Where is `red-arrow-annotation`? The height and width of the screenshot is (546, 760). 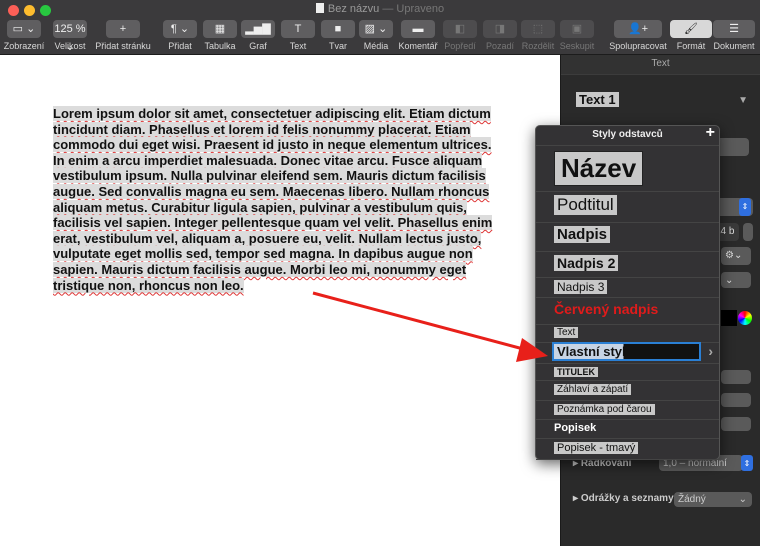
red-arrow-annotation is located at coordinates (430, 326).